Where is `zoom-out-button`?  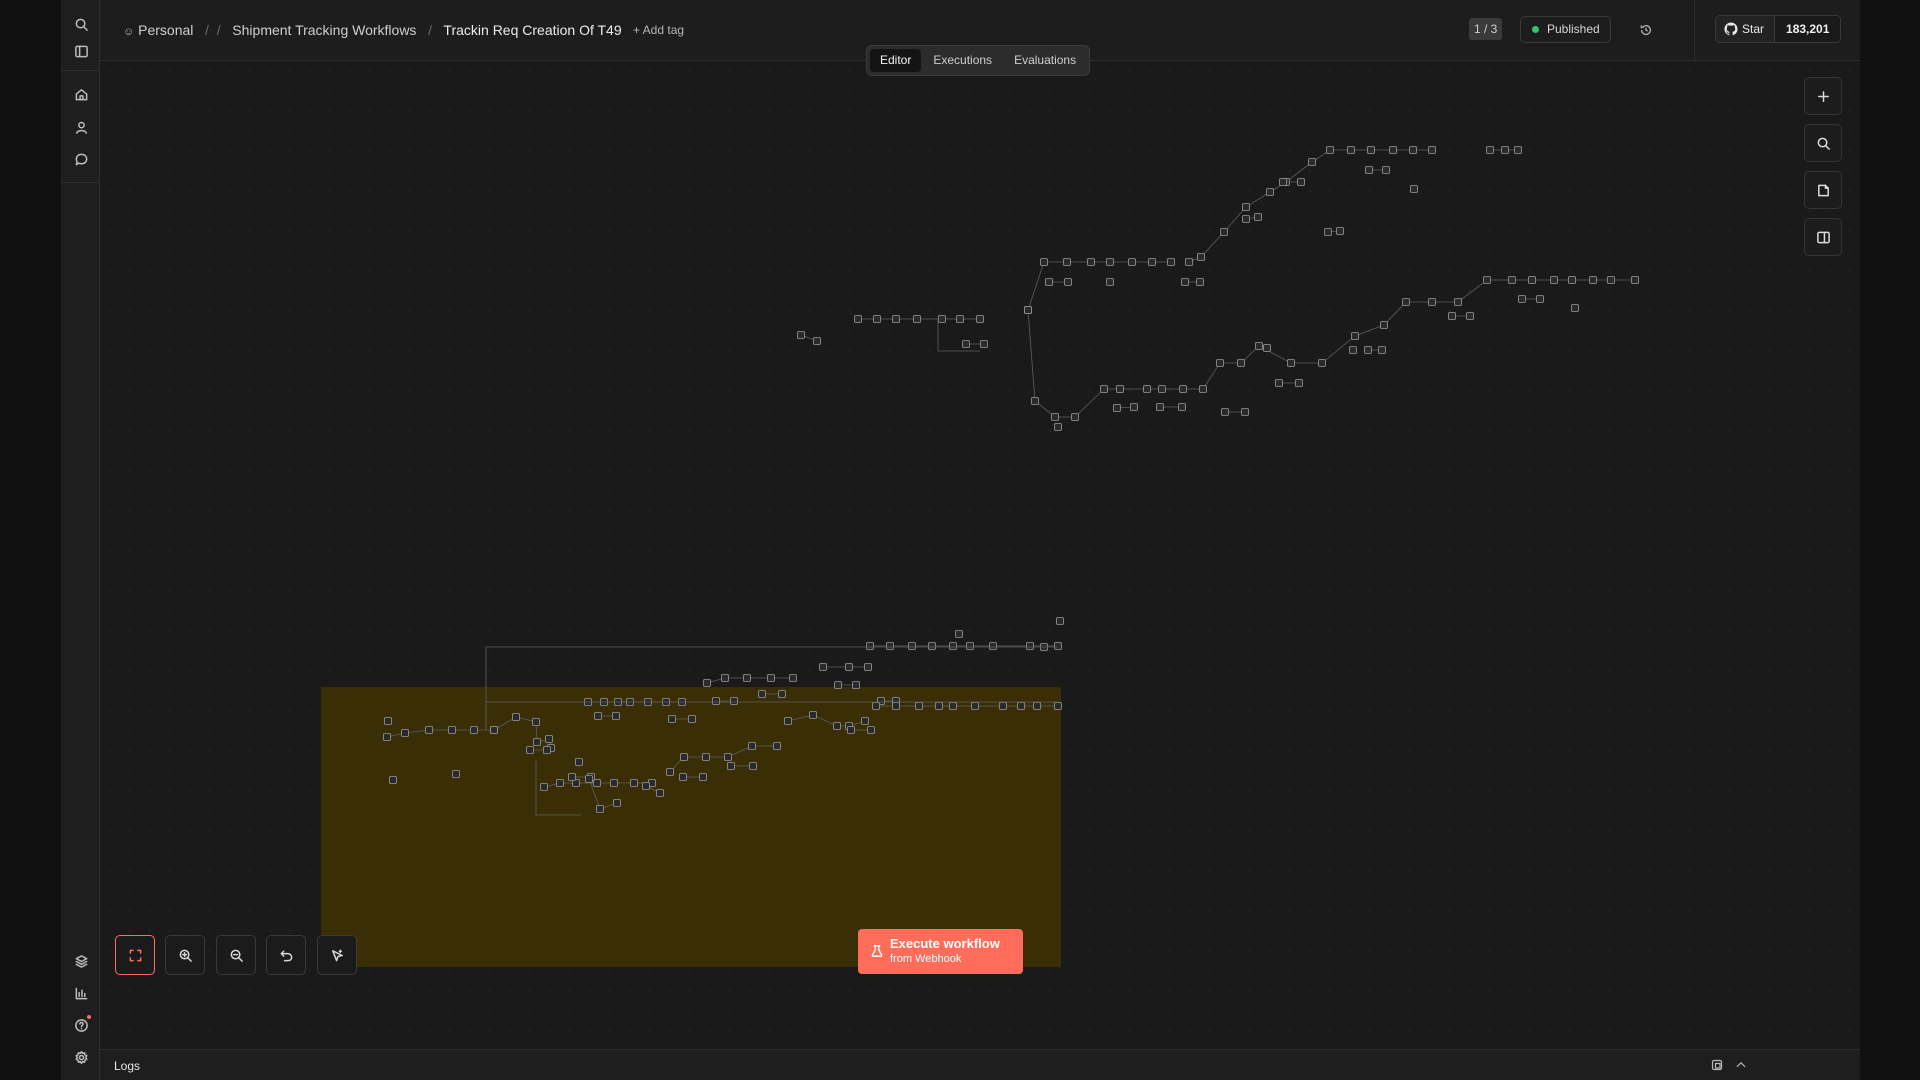
zoom-out-button is located at coordinates (236, 955).